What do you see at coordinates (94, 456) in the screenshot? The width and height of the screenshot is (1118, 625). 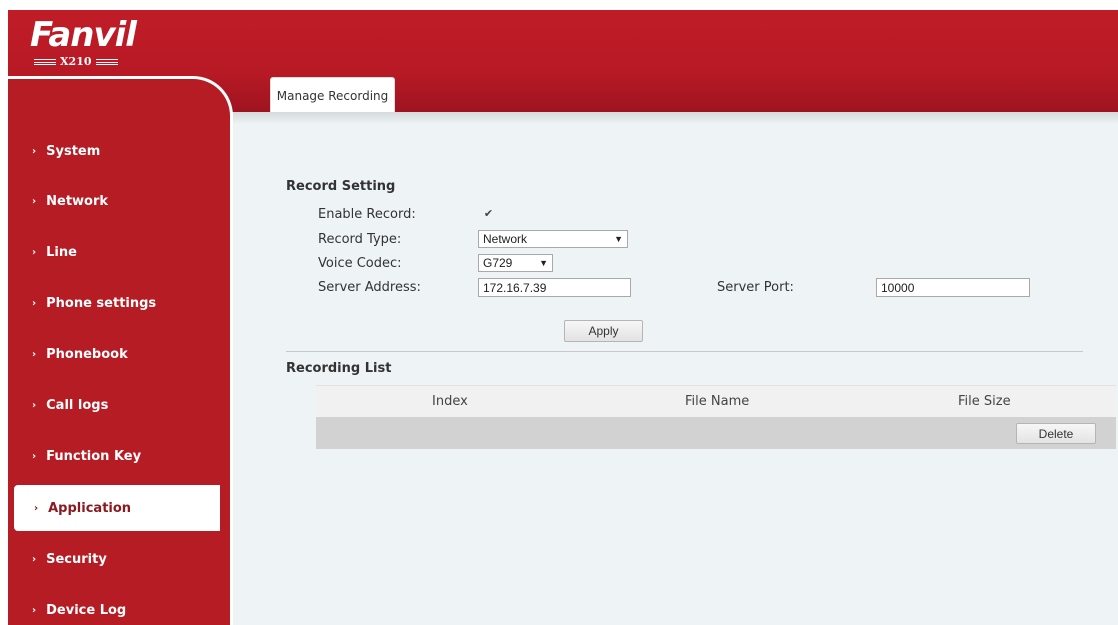 I see `nav-label: Function Key` at bounding box center [94, 456].